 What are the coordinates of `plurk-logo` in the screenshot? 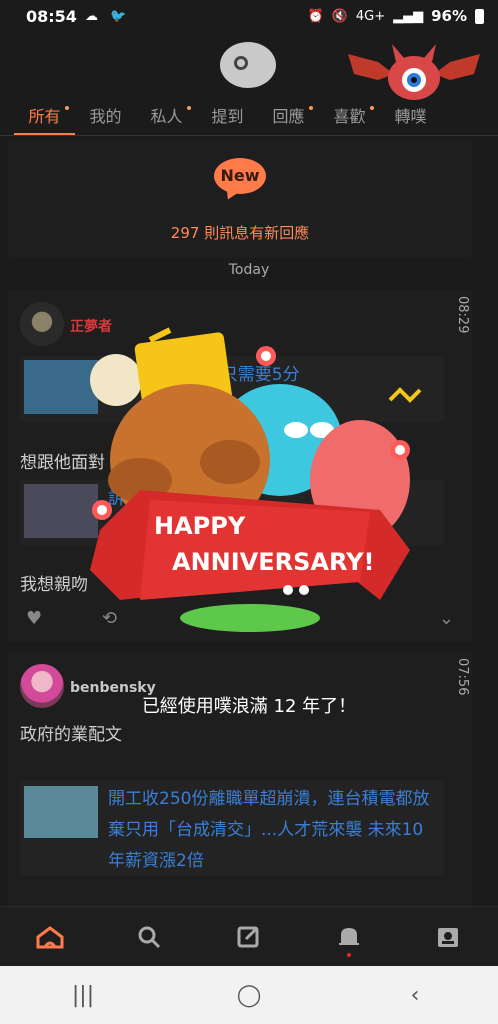 It's located at (248, 65).